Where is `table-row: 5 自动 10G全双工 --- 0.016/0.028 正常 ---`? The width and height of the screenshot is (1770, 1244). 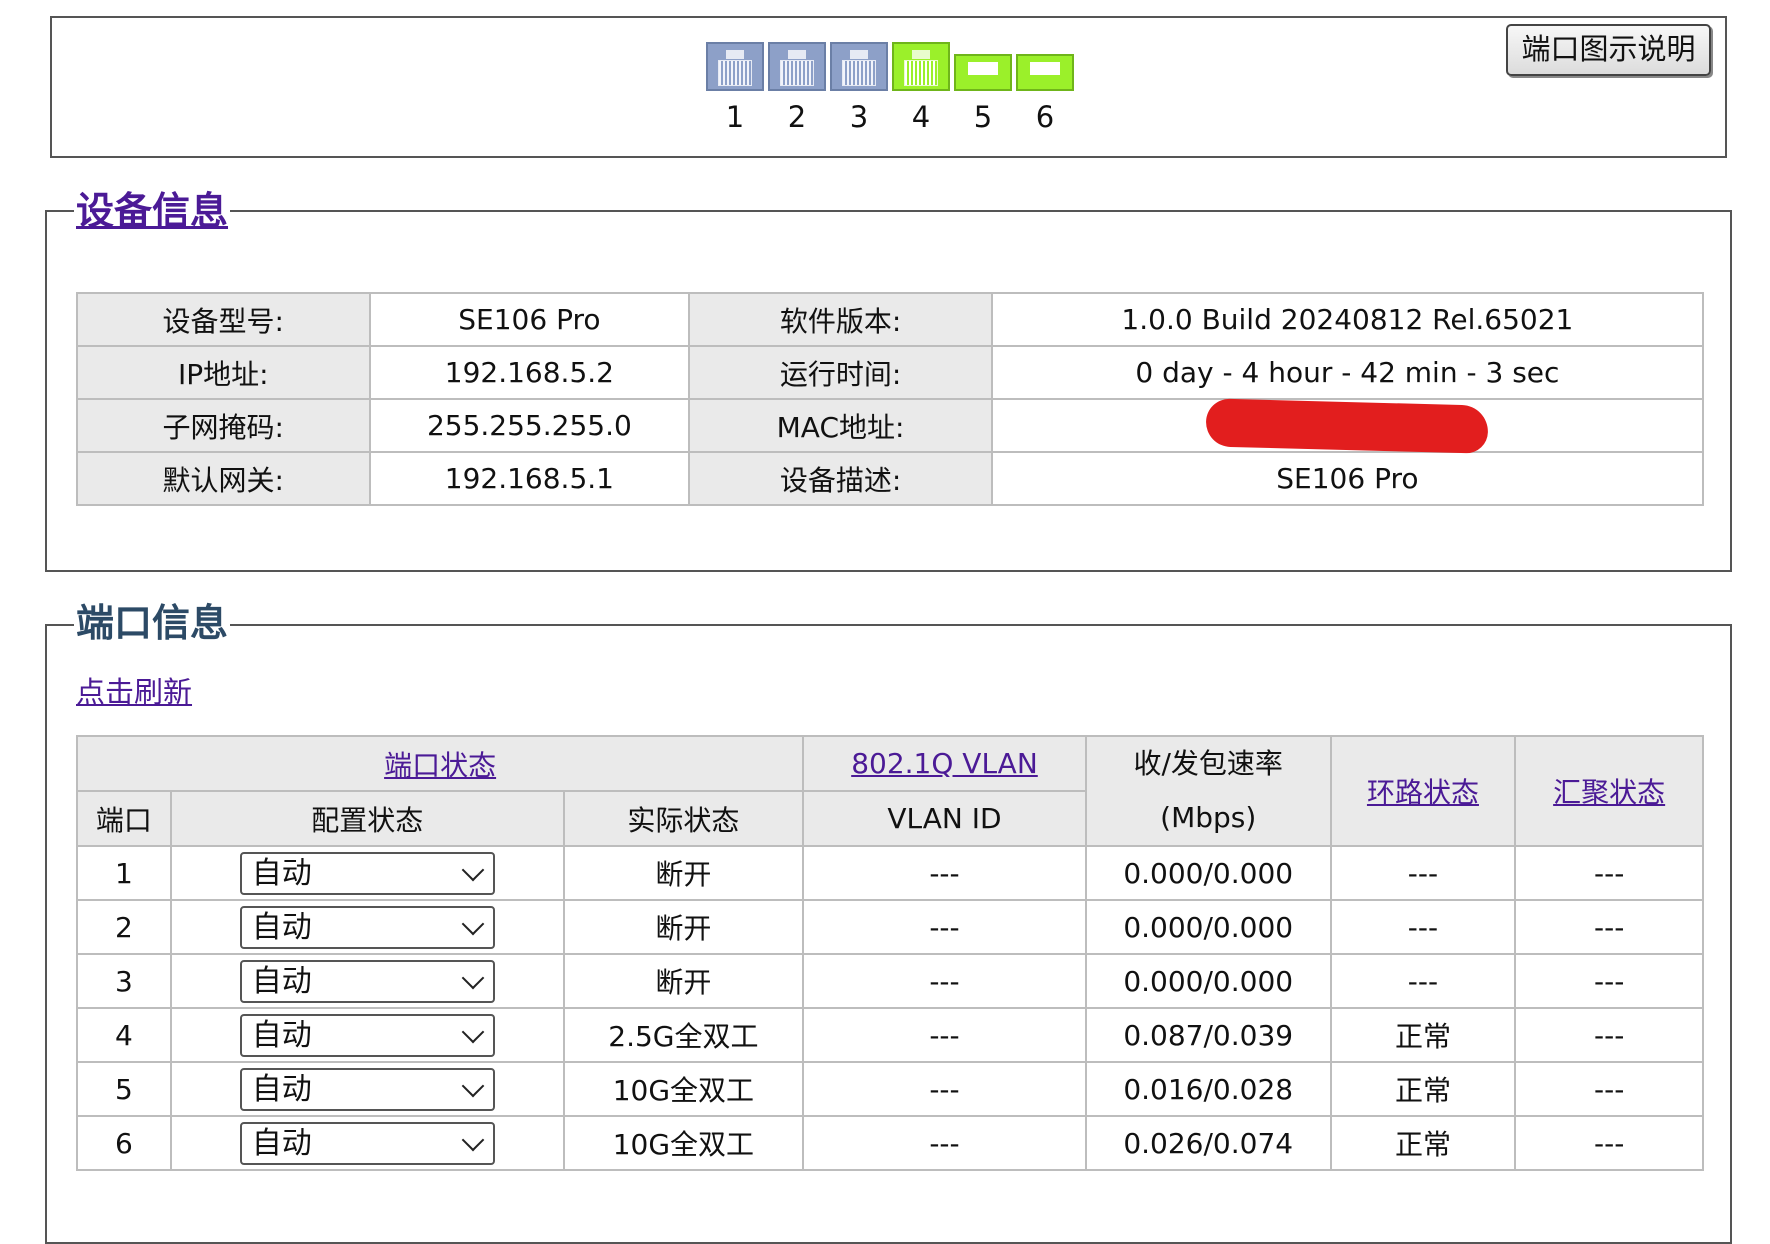 table-row: 5 自动 10G全双工 --- 0.016/0.028 正常 --- is located at coordinates (890, 1089).